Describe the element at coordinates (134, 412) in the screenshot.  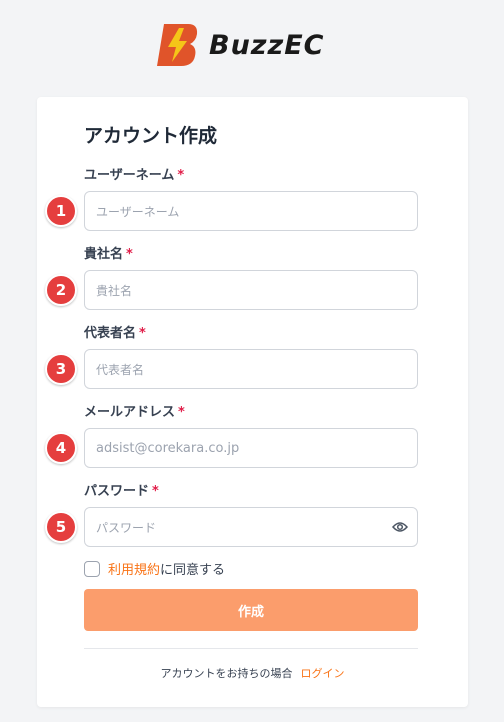
I see `email-label: メールアドレス *` at that location.